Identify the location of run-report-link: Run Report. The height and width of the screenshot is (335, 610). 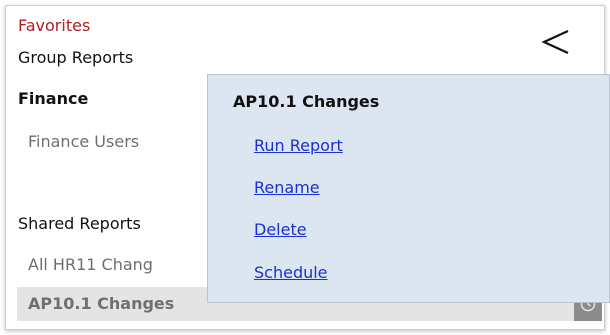
(298, 145).